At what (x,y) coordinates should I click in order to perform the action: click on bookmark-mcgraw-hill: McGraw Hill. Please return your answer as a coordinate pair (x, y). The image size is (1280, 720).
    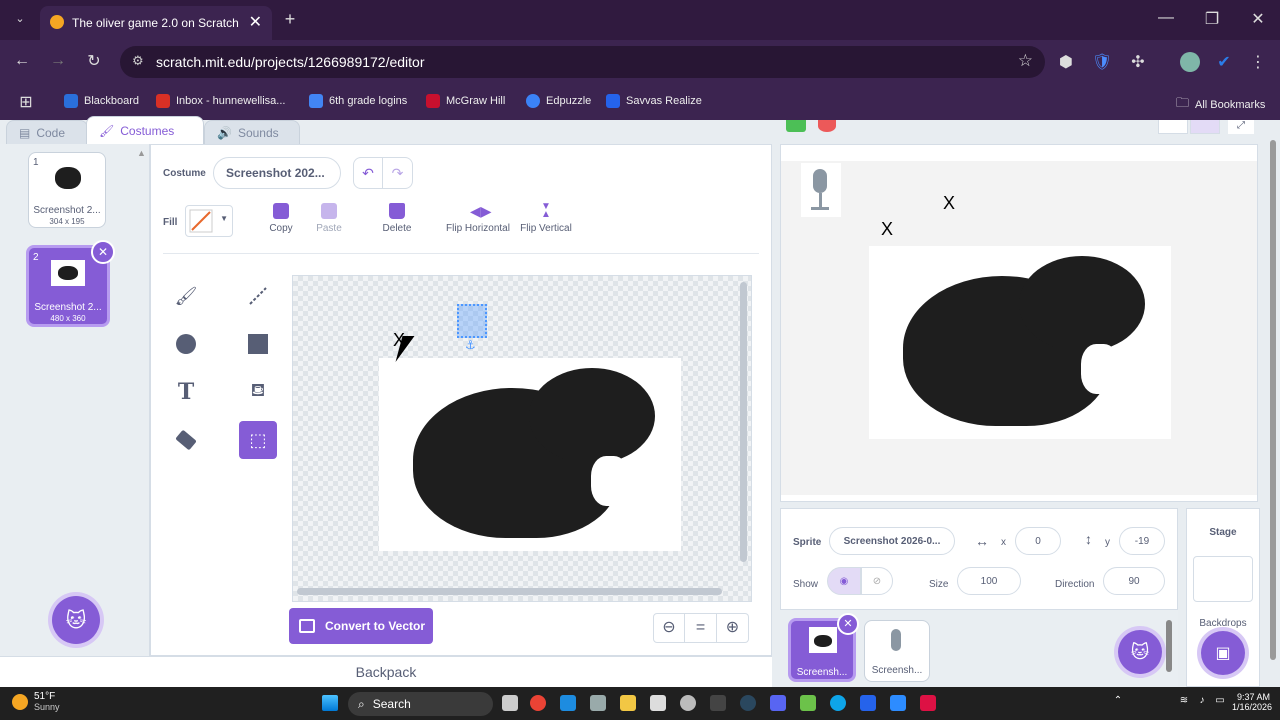
    Looking at the image, I should click on (465, 101).